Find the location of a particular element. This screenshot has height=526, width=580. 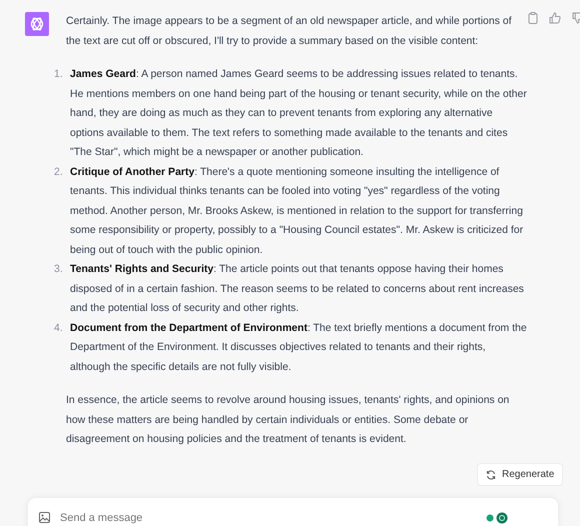

list-item-text: Critique of Another Party: There's a quote mentioning someone insulting the intelligence of tenants. This individual thinks tenants can be fooled into voting "yes" regardless of the voting method. Another person, Mr. Brooks Askew, is mentioned in relation to the support for transferring some responsibility or property, possibly to a "Housing Council estates". Mr. Askew is criticized for being out of touch with the public opinion. is located at coordinates (297, 211).